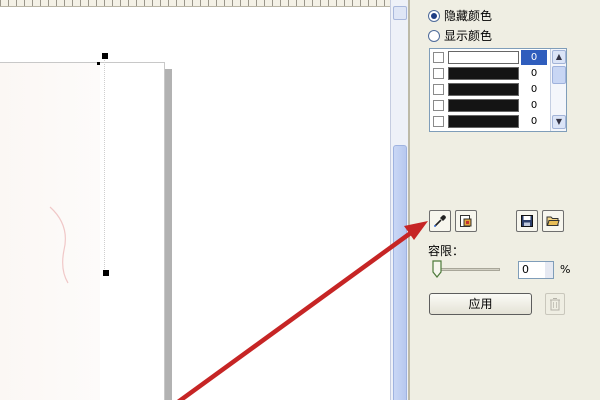 This screenshot has height=400, width=600. What do you see at coordinates (559, 75) in the screenshot?
I see `list-scroll-thumb` at bounding box center [559, 75].